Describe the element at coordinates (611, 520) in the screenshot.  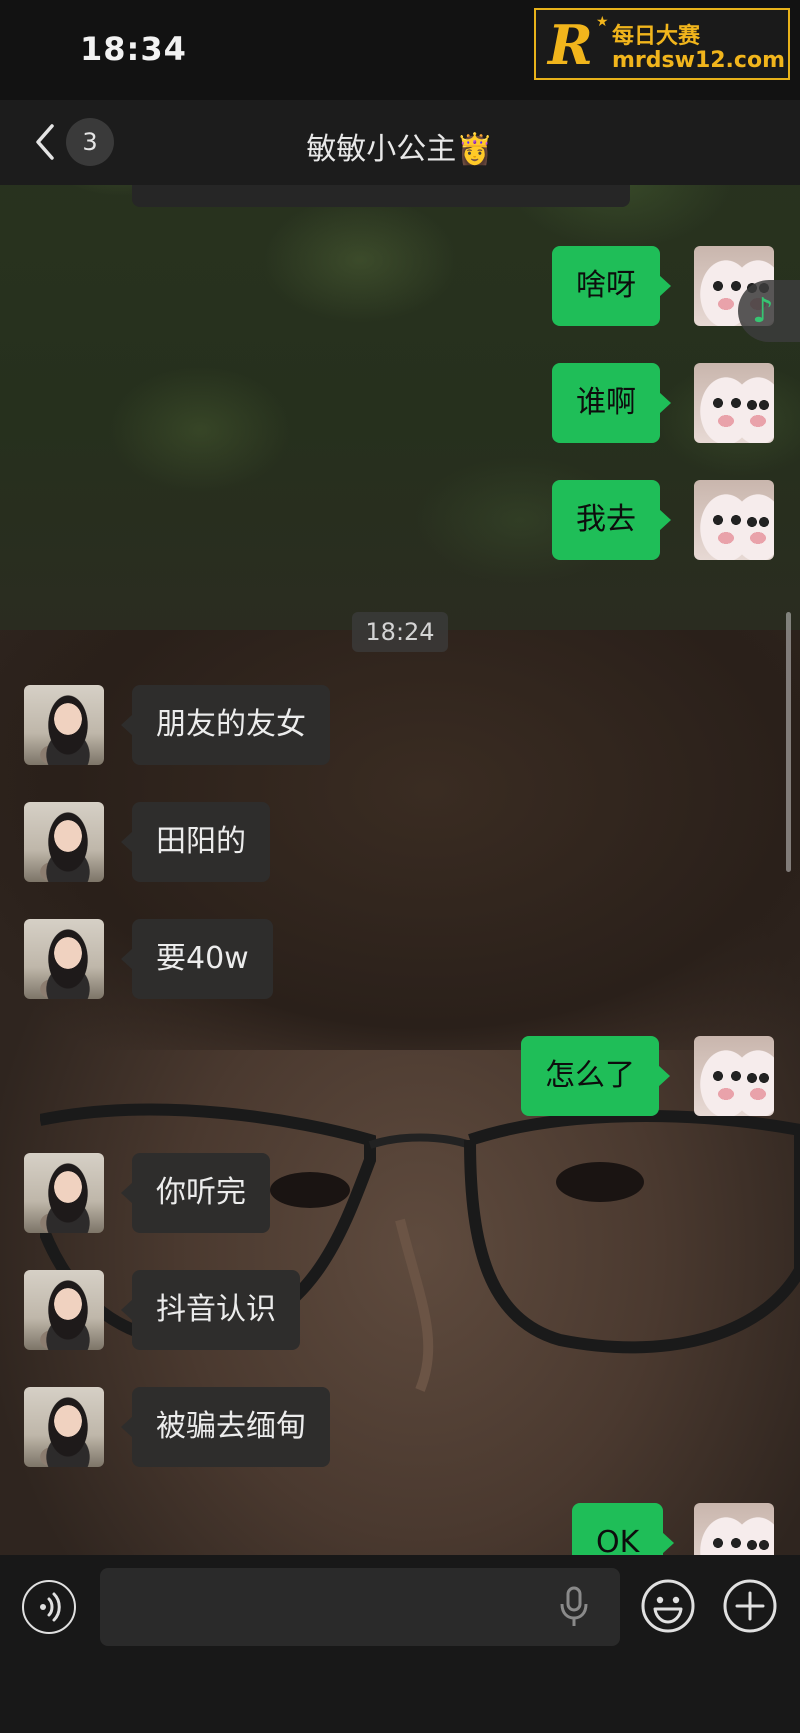
I see `message-bubble-out: 我去` at that location.